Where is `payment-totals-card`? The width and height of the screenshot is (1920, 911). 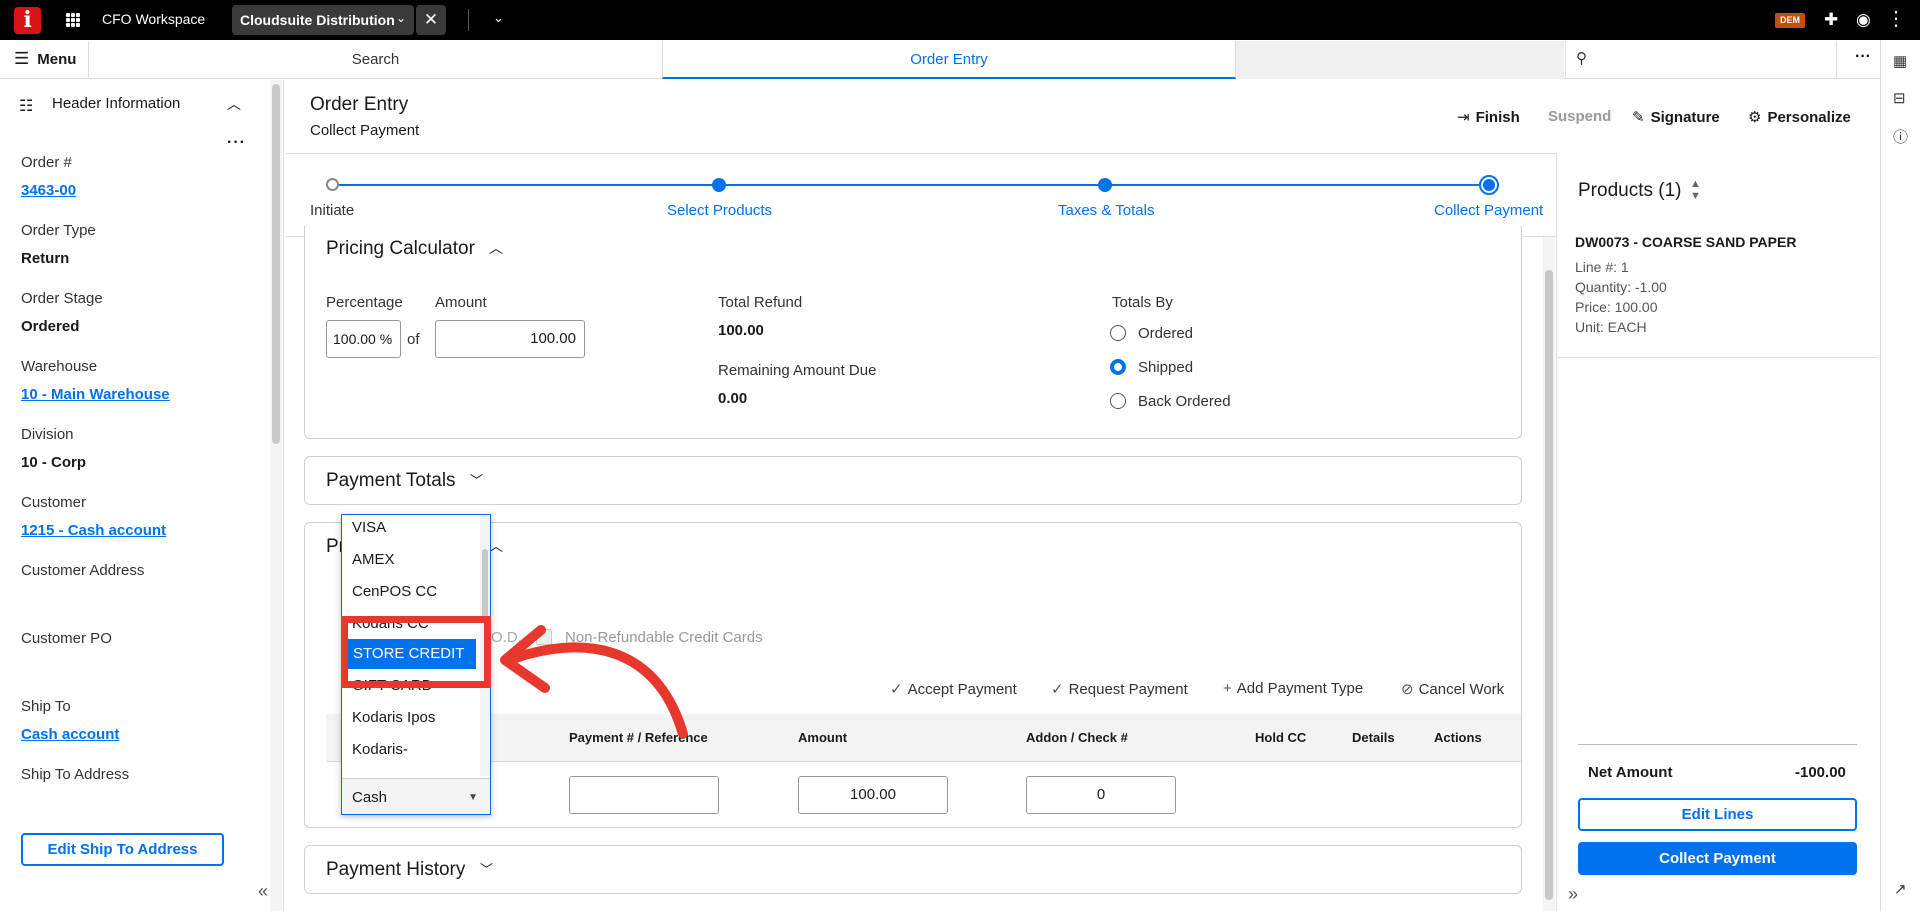
payment-totals-card is located at coordinates (913, 480).